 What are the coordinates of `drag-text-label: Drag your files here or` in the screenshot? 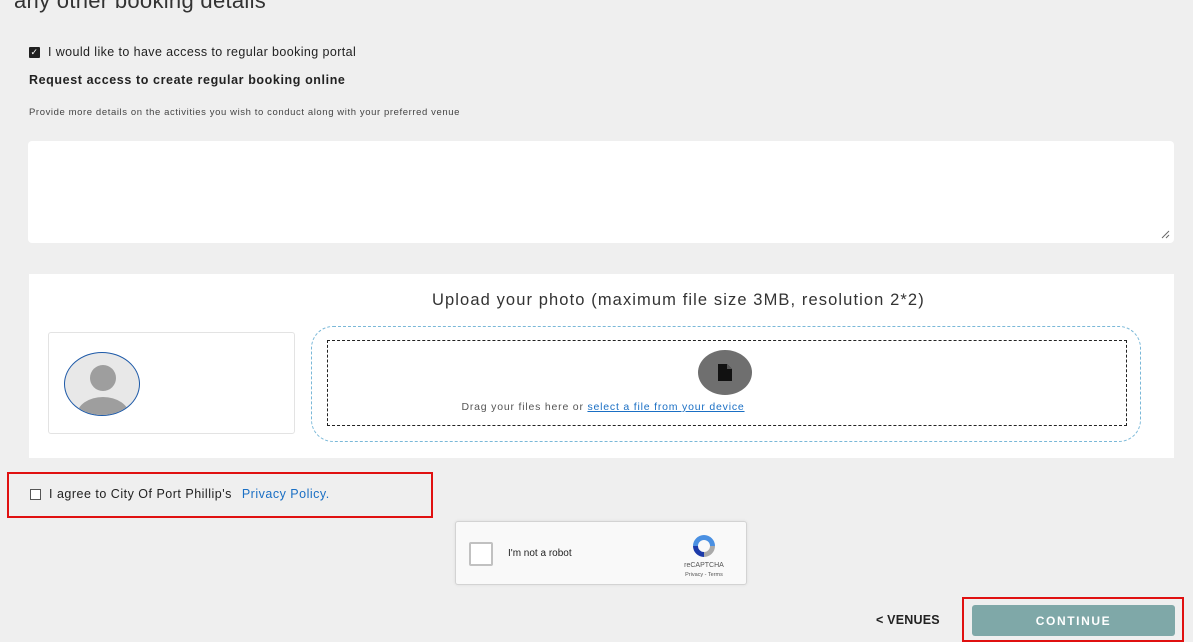 It's located at (524, 407).